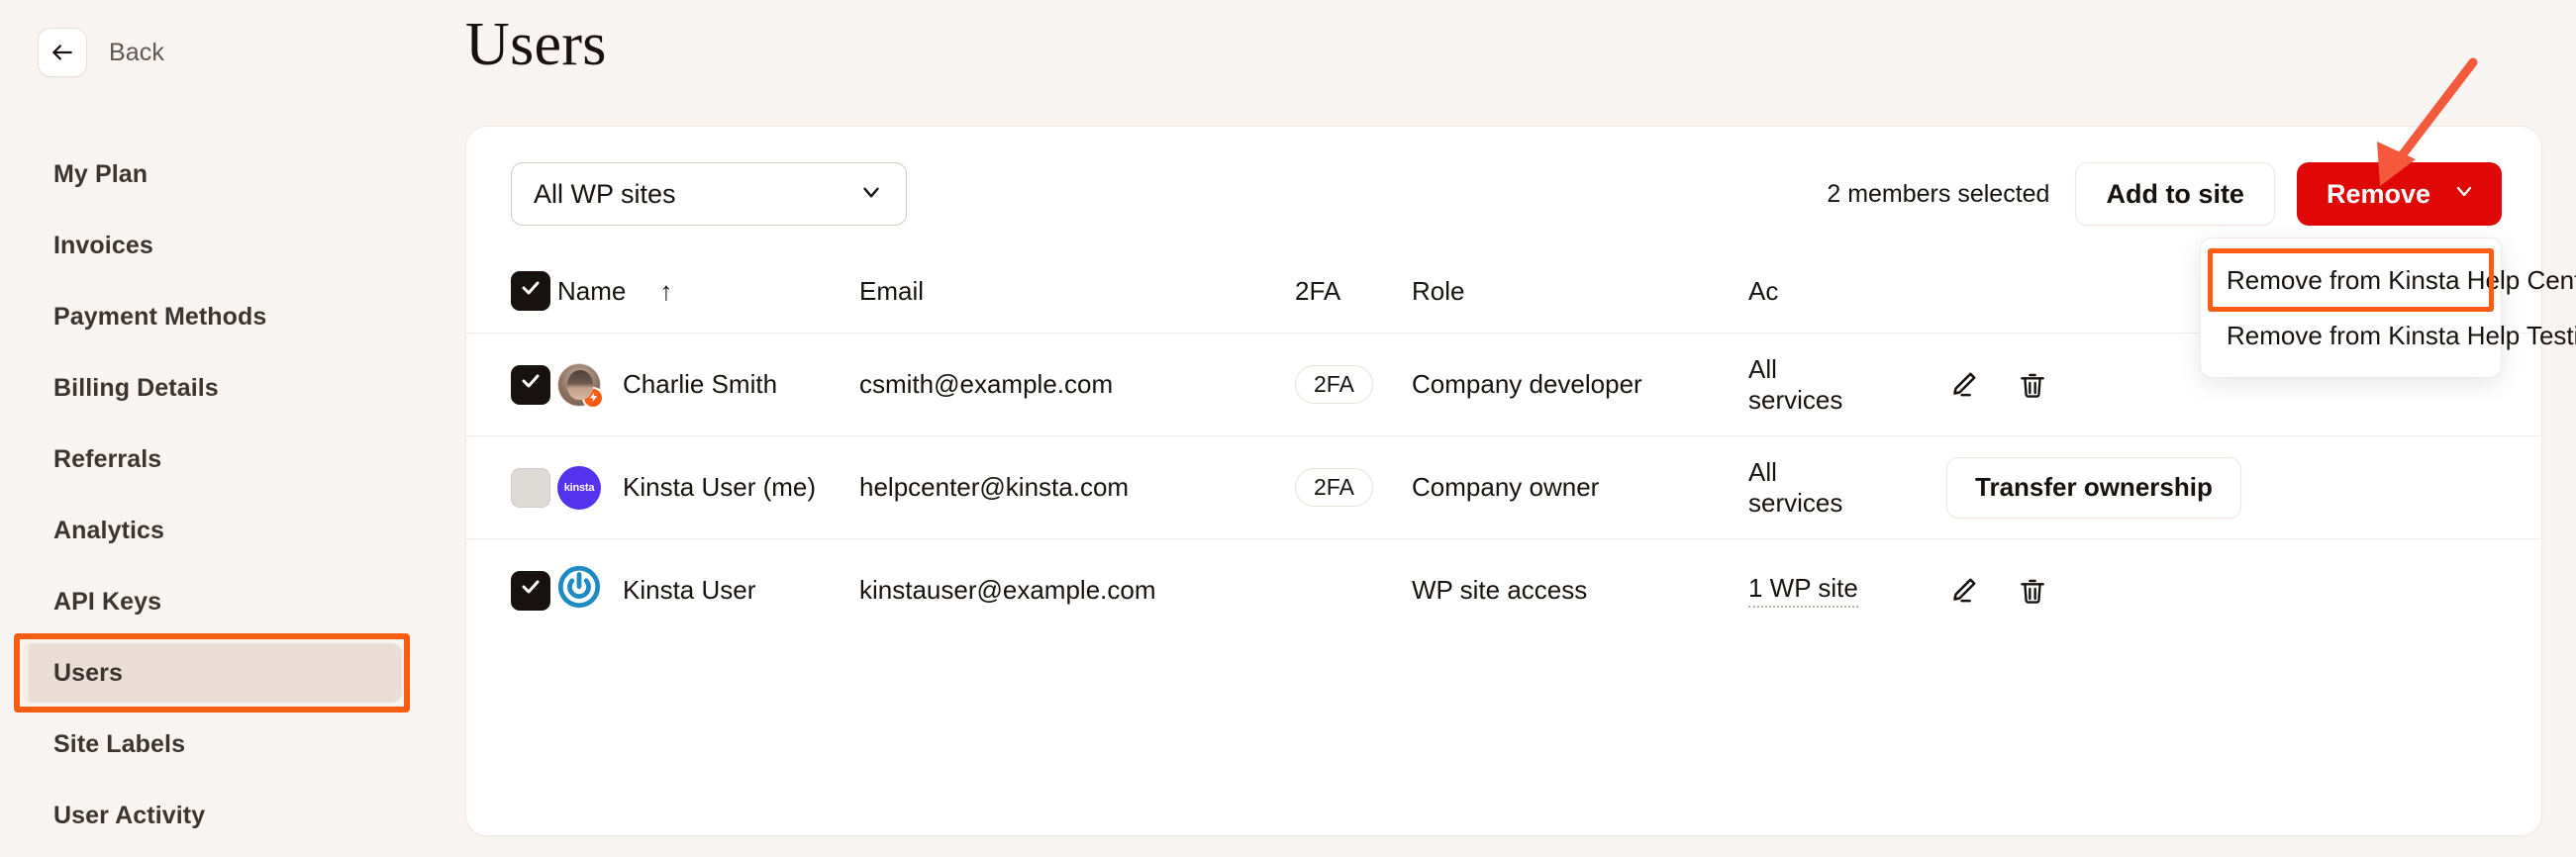 This screenshot has height=857, width=2576. Describe the element at coordinates (720, 487) in the screenshot. I see `user-name: Kinsta User (me)` at that location.